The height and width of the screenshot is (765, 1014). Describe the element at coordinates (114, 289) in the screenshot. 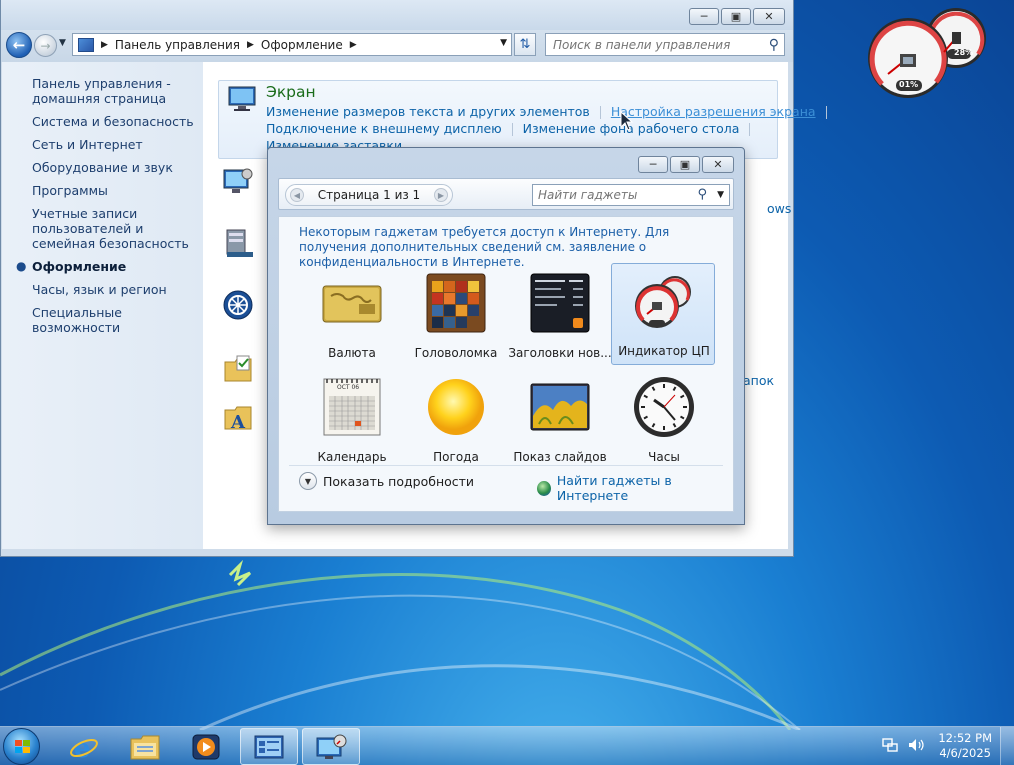

I see `nav-clock-language-region: Часы, язык и регион` at that location.